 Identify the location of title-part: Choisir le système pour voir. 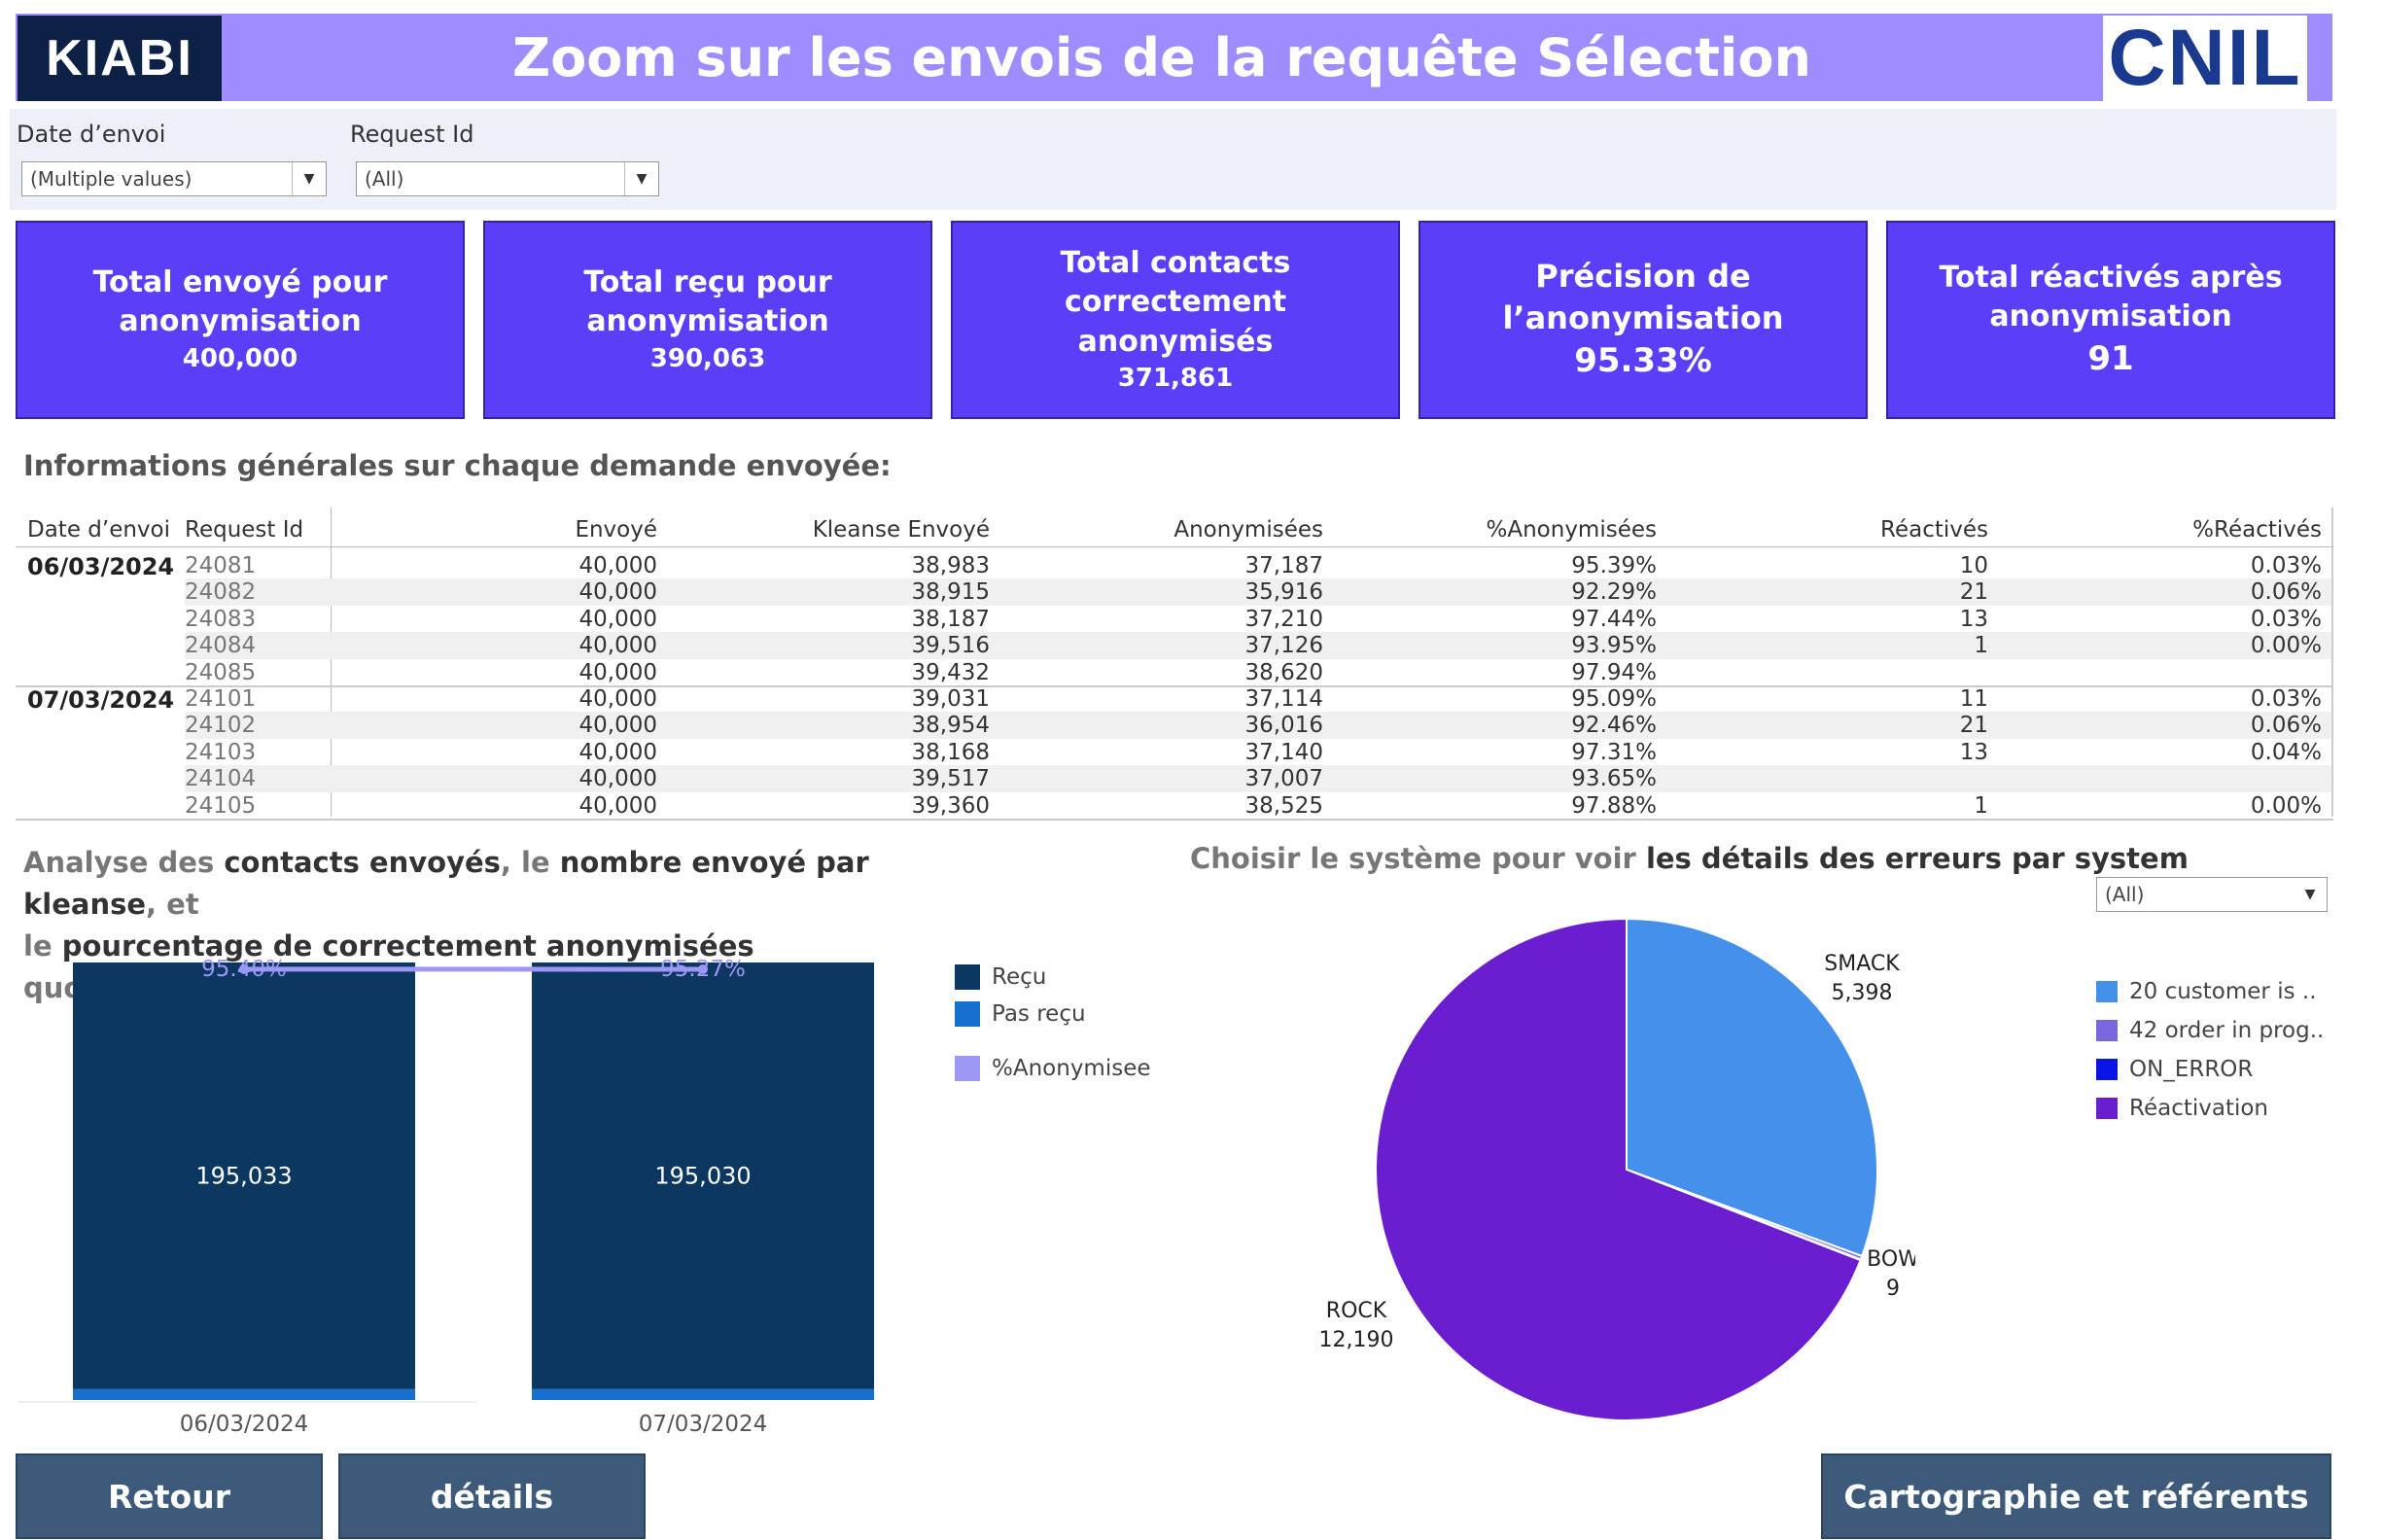
(1418, 858).